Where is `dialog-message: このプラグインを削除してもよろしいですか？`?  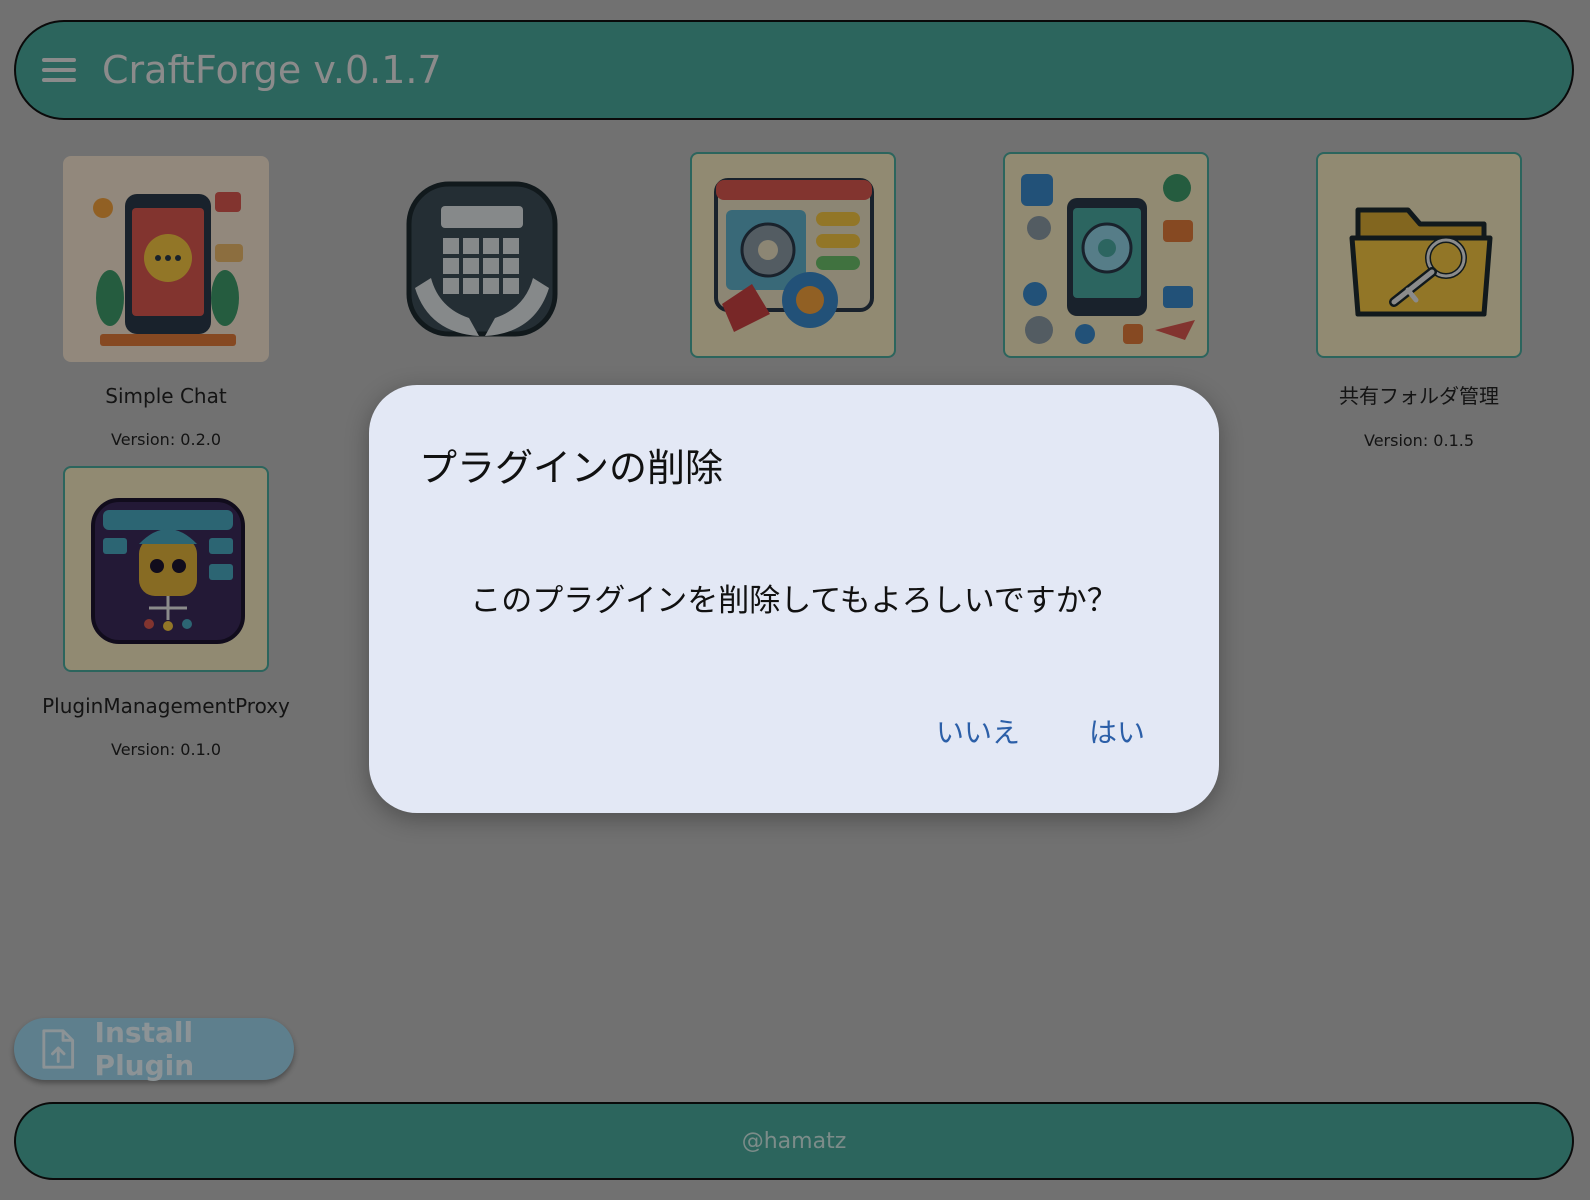
dialog-message: このプラグインを削除してもよろしいですか？ is located at coordinates (794, 601).